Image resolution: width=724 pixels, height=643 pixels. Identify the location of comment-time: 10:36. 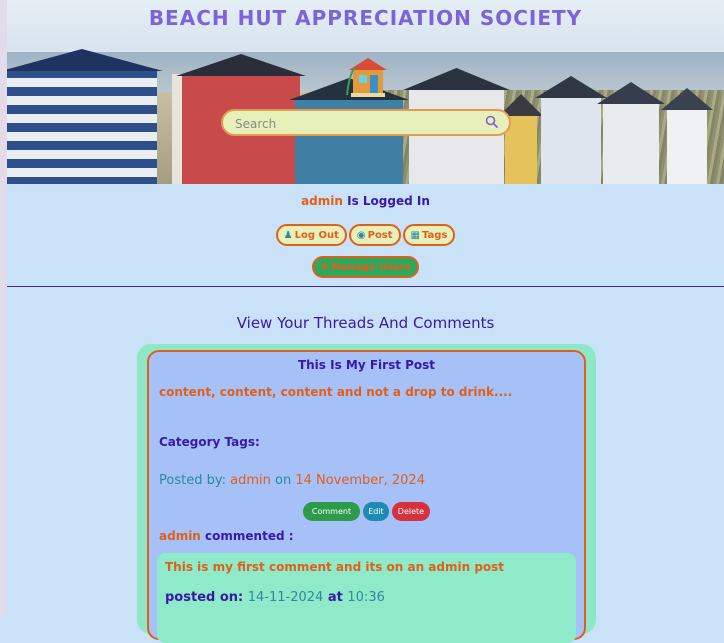
(366, 597).